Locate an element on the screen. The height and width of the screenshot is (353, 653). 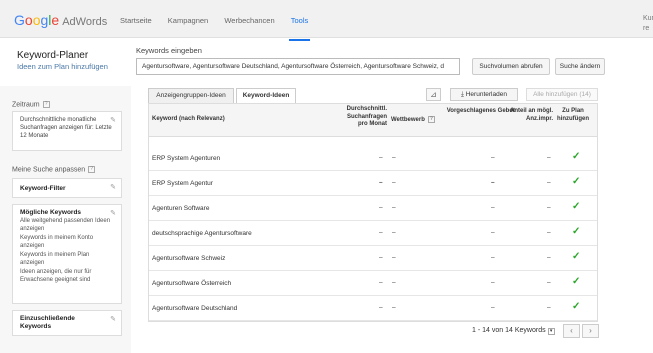
tab-keyword-ideas: Keyword-Ideen is located at coordinates (266, 95).